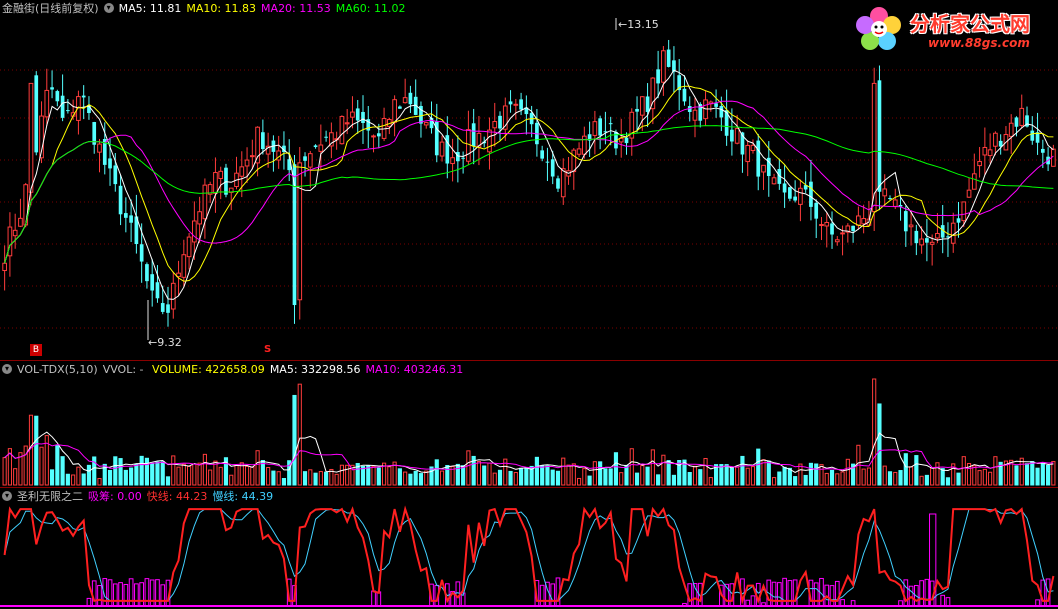 The height and width of the screenshot is (609, 1058). I want to click on sell-marker: S, so click(267, 349).